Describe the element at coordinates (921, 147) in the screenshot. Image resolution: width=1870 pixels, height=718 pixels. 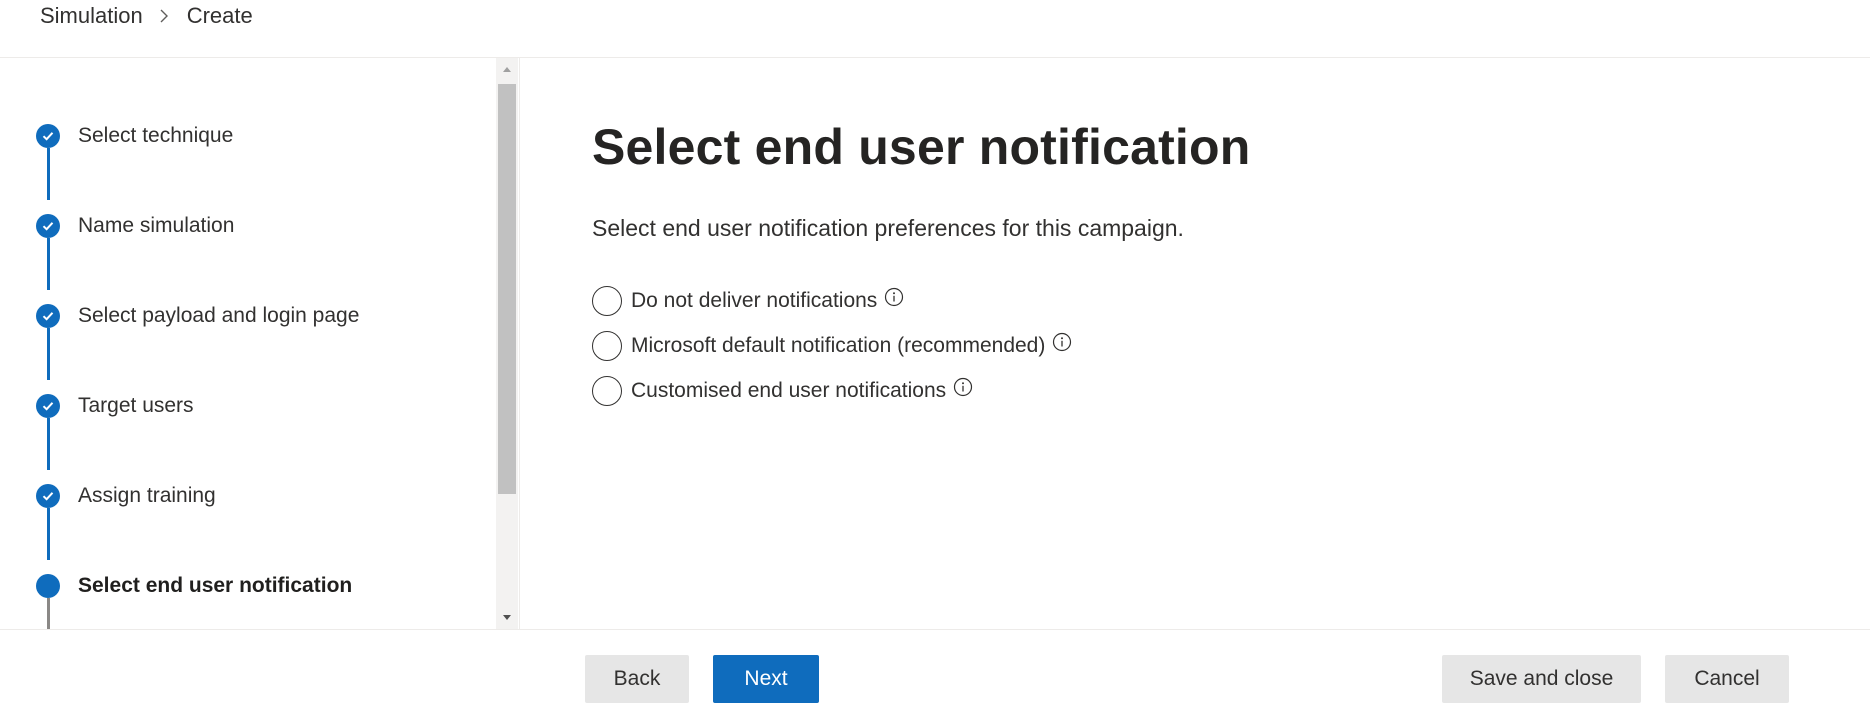
I see `page-title: Select end user notification` at that location.